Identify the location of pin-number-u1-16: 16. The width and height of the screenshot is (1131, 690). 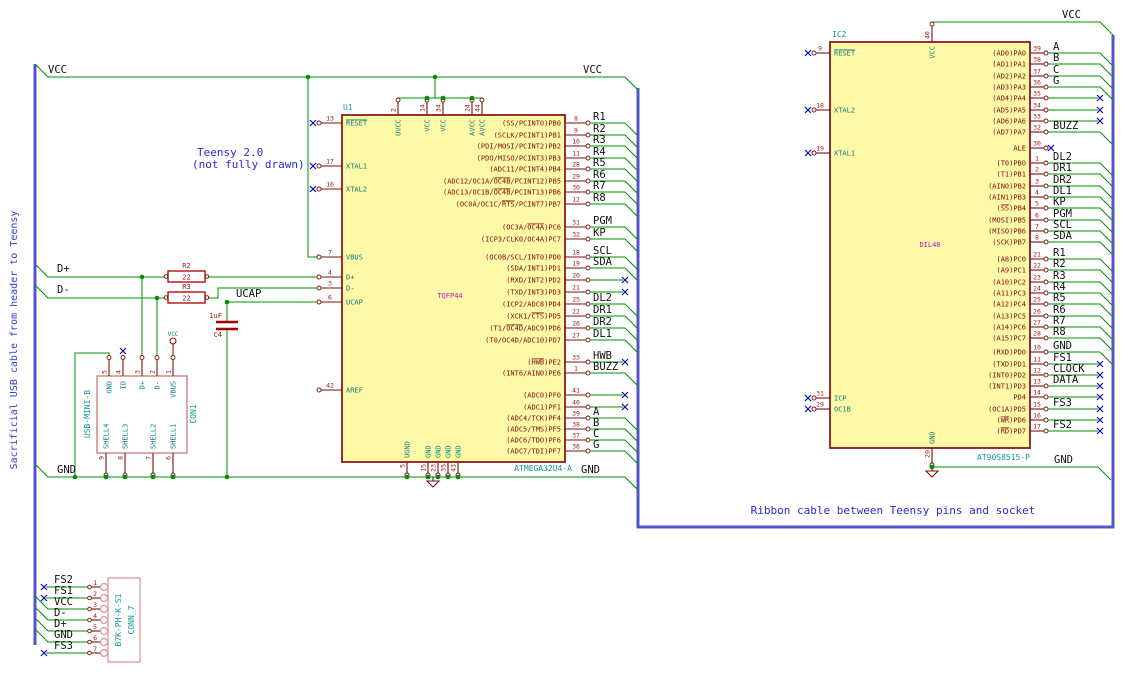
(330, 185).